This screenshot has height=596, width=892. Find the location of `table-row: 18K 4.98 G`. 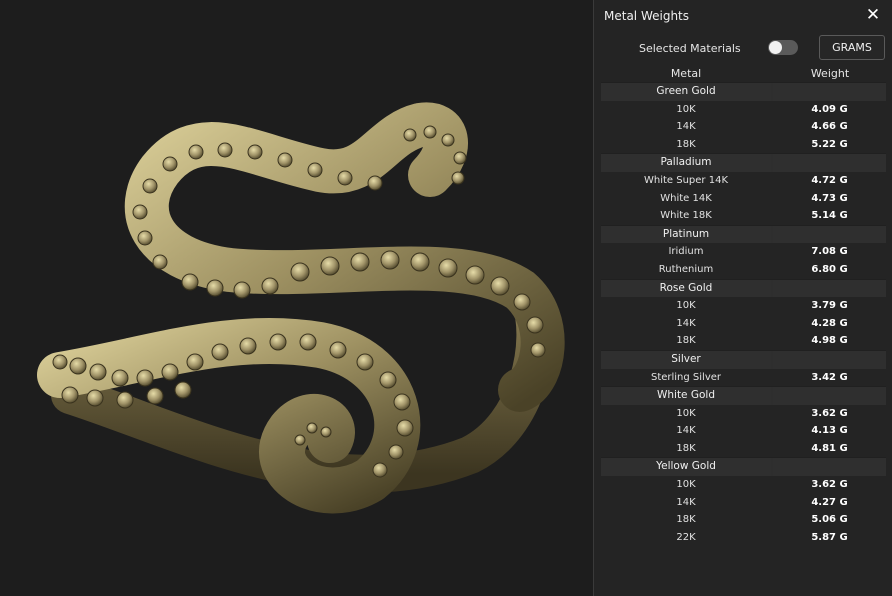

table-row: 18K 4.98 G is located at coordinates (743, 341).